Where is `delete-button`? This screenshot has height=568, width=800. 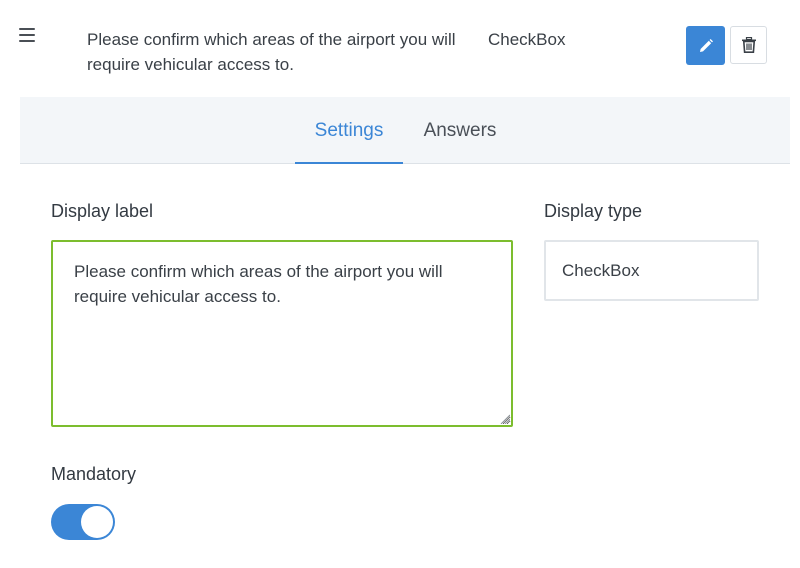
delete-button is located at coordinates (748, 45).